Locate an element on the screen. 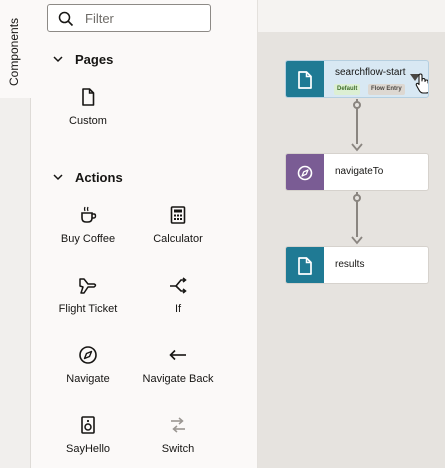 This screenshot has width=445, height=468. branch-icon is located at coordinates (178, 285).